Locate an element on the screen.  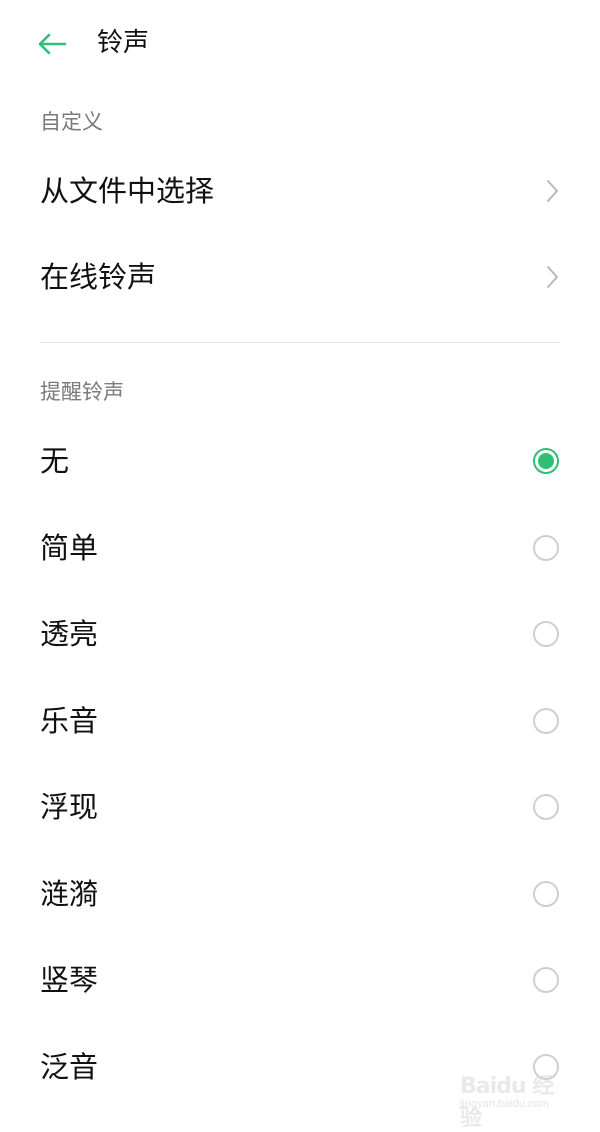
ringtone-option-label: 无 is located at coordinates (55, 461).